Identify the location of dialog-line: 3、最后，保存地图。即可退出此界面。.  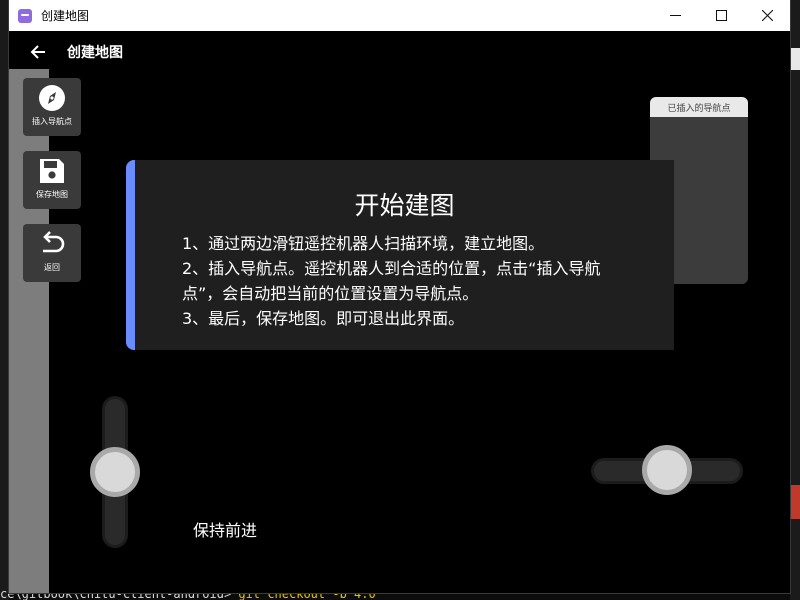
(323, 318).